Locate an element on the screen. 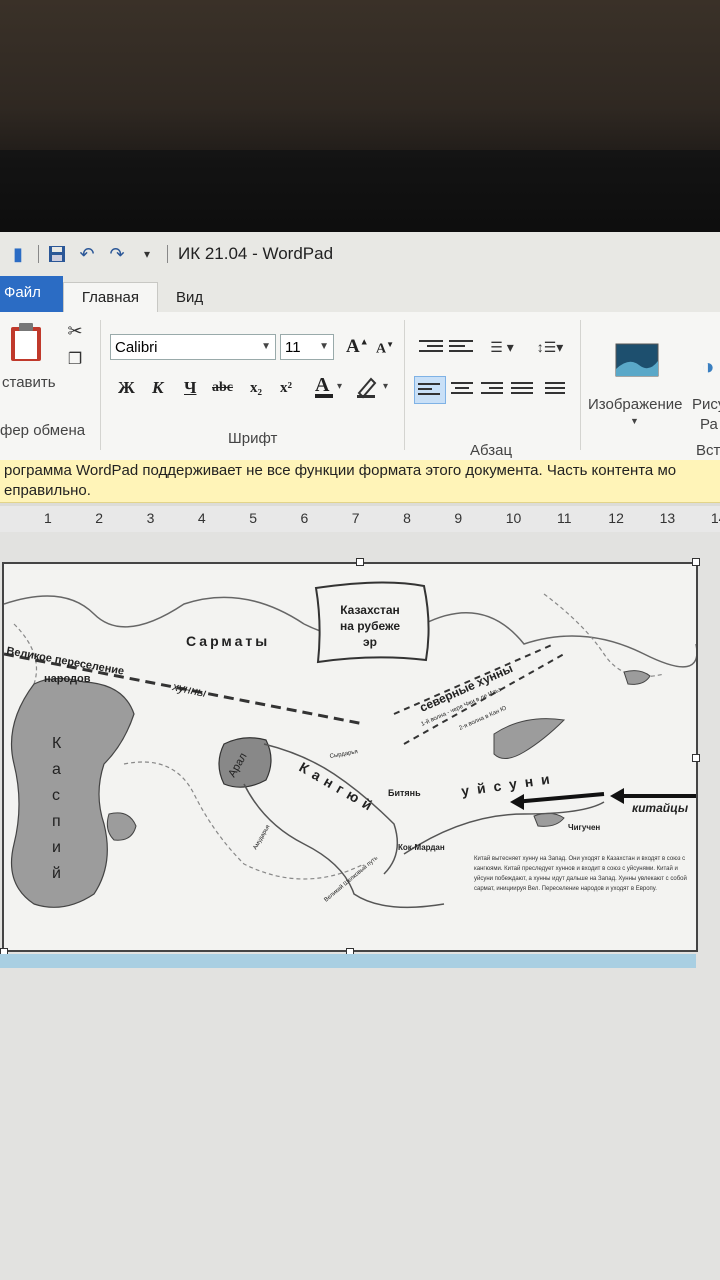 Image resolution: width=720 pixels, height=1280 pixels. ruler-mark: 3 is located at coordinates (150, 518).